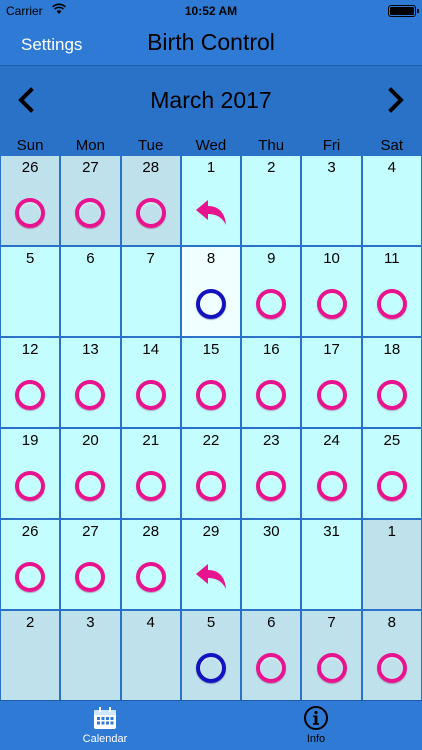  Describe the element at coordinates (210, 212) in the screenshot. I see `reply-arrow-icon` at that location.